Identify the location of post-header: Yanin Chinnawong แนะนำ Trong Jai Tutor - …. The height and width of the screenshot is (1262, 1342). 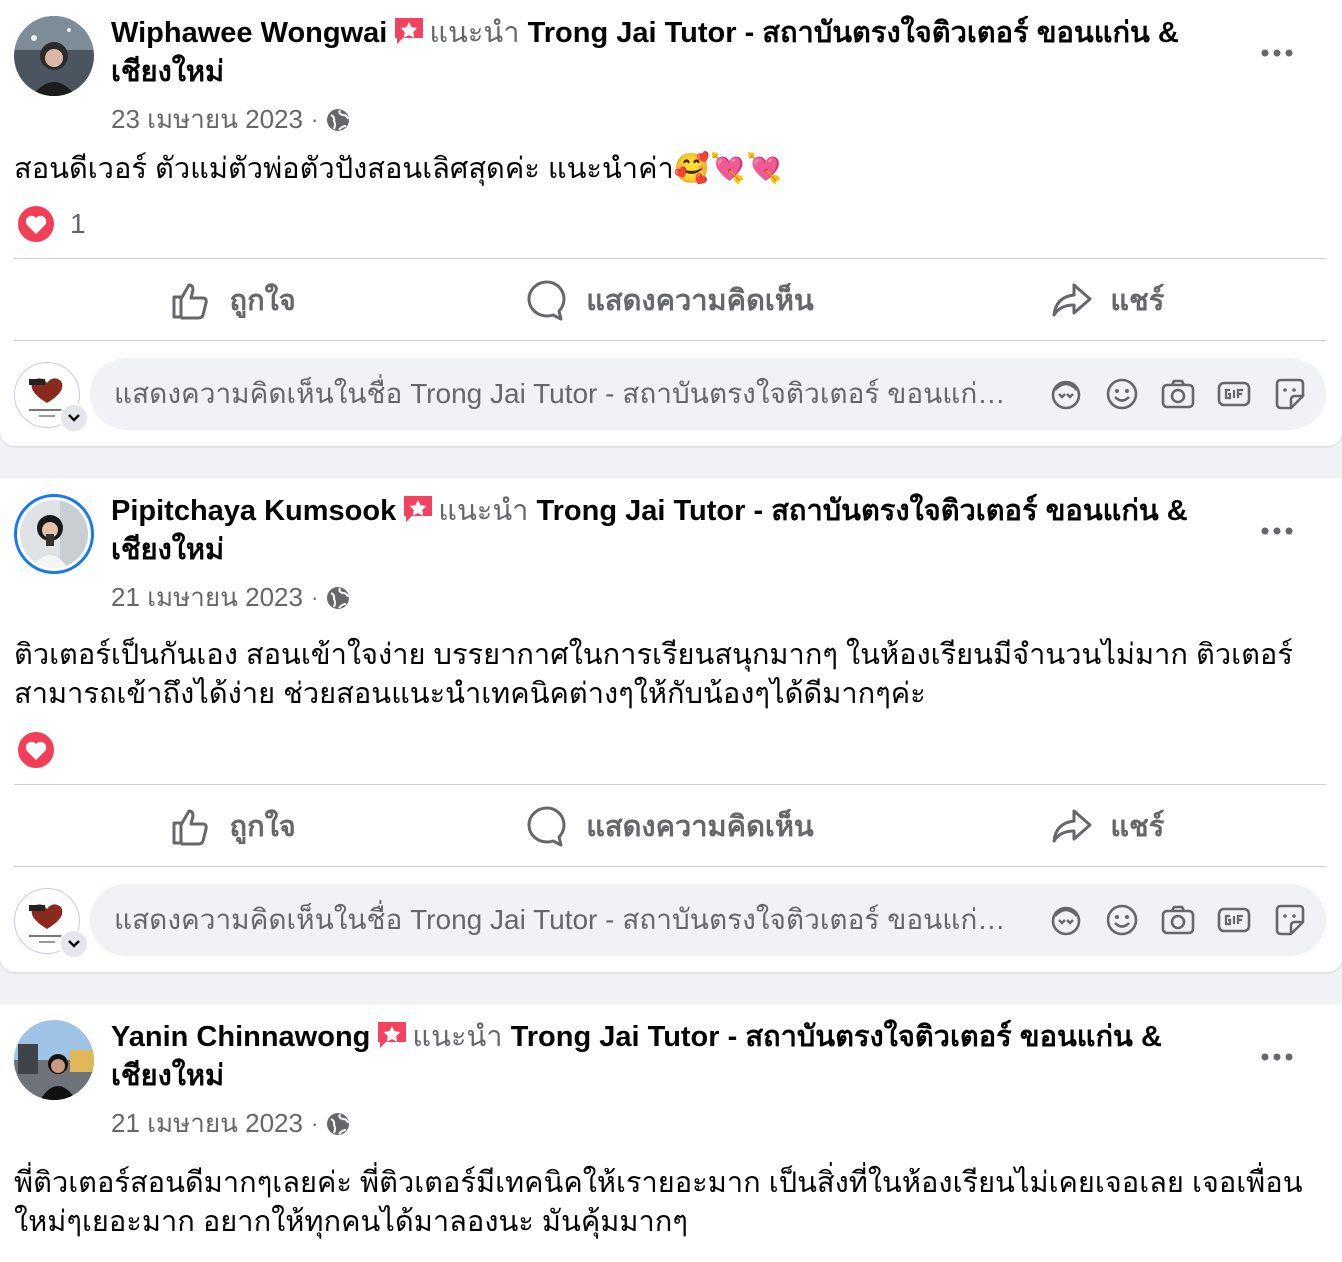
(666, 1057).